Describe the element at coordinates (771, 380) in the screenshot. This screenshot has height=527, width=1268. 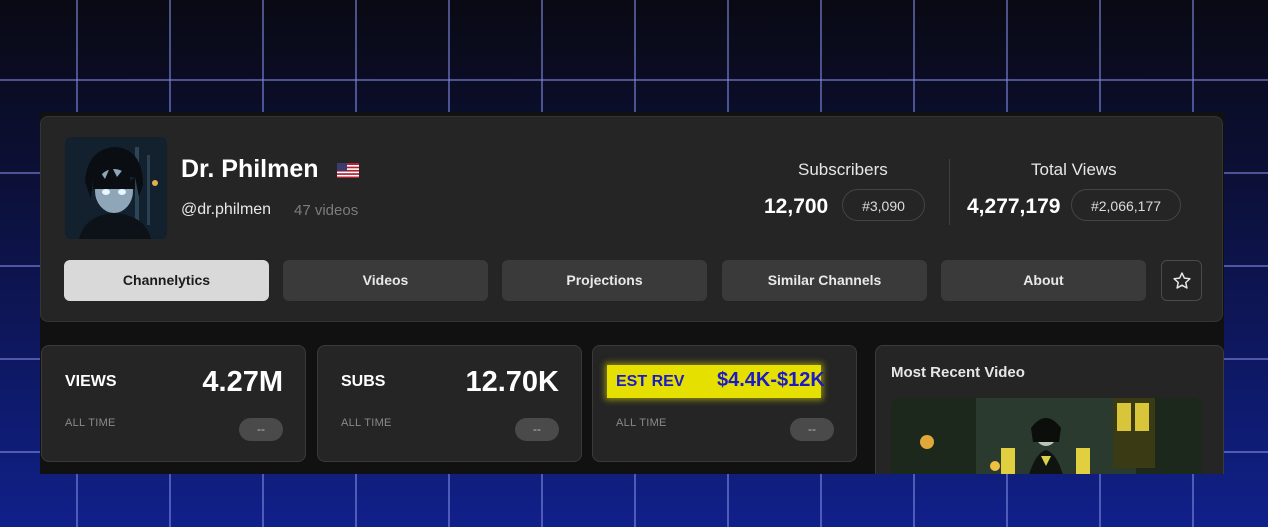
I see `est-rev-metric-value: $4.4K-$12K` at that location.